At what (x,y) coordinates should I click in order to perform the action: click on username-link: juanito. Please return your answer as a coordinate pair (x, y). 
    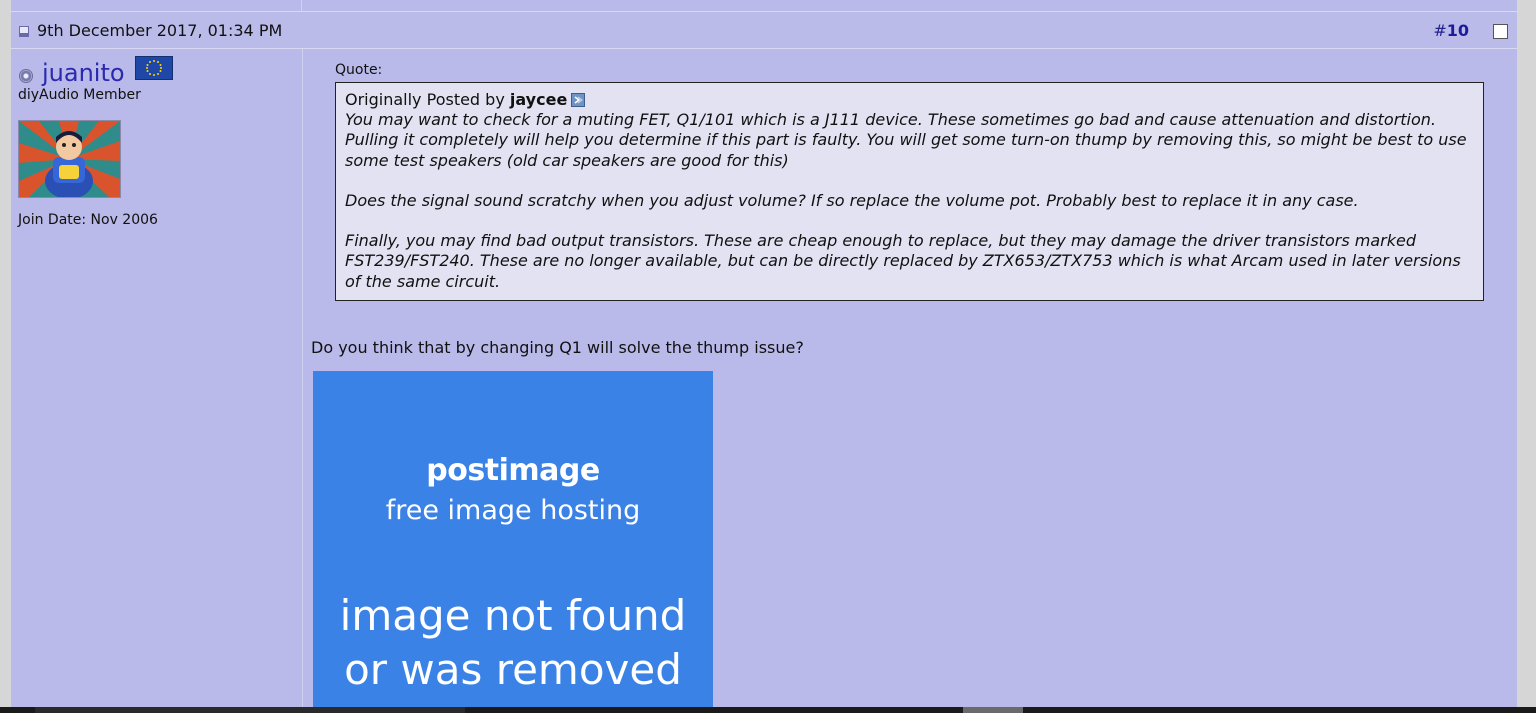
    Looking at the image, I should click on (83, 73).